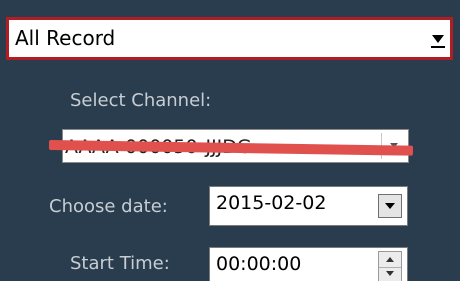  Describe the element at coordinates (141, 100) in the screenshot. I see `select-channel-label: Select Channel:` at that location.